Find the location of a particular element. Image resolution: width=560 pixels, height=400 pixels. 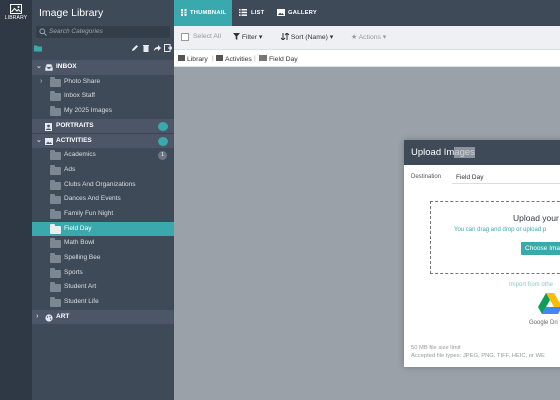

actions-label: Actions is located at coordinates (369, 37).